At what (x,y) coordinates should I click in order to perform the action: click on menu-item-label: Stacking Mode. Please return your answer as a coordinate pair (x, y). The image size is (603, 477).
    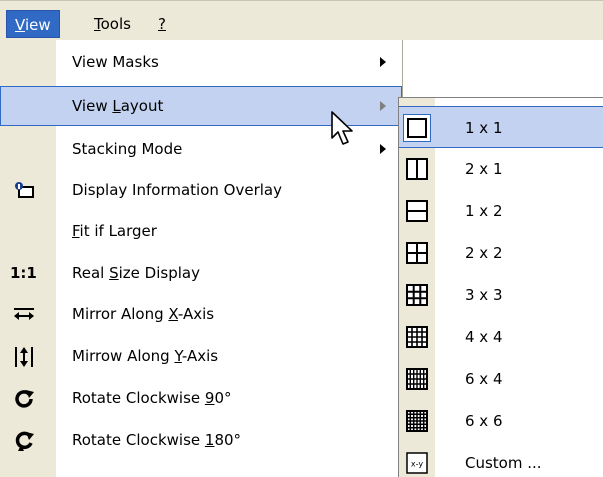
    Looking at the image, I should click on (127, 149).